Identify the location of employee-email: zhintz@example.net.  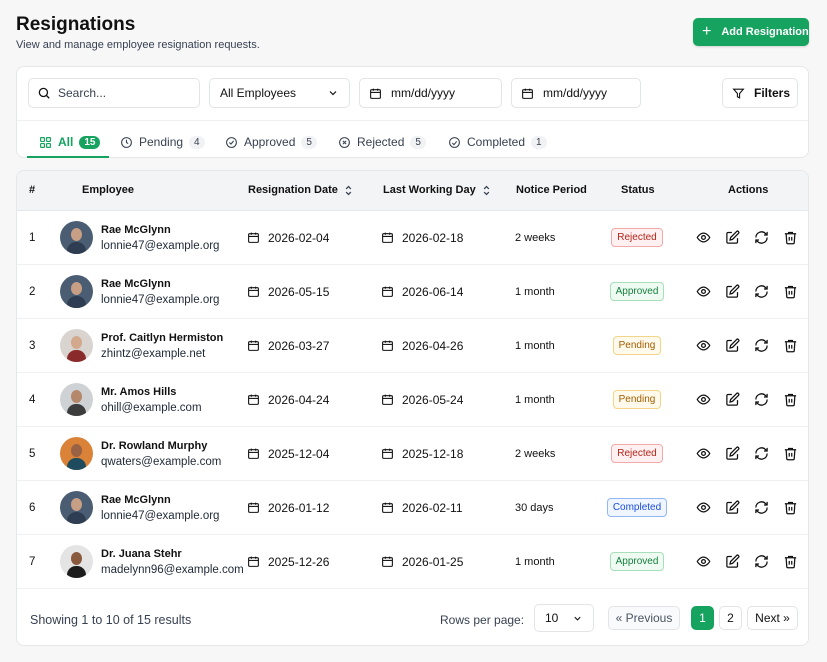
(153, 353).